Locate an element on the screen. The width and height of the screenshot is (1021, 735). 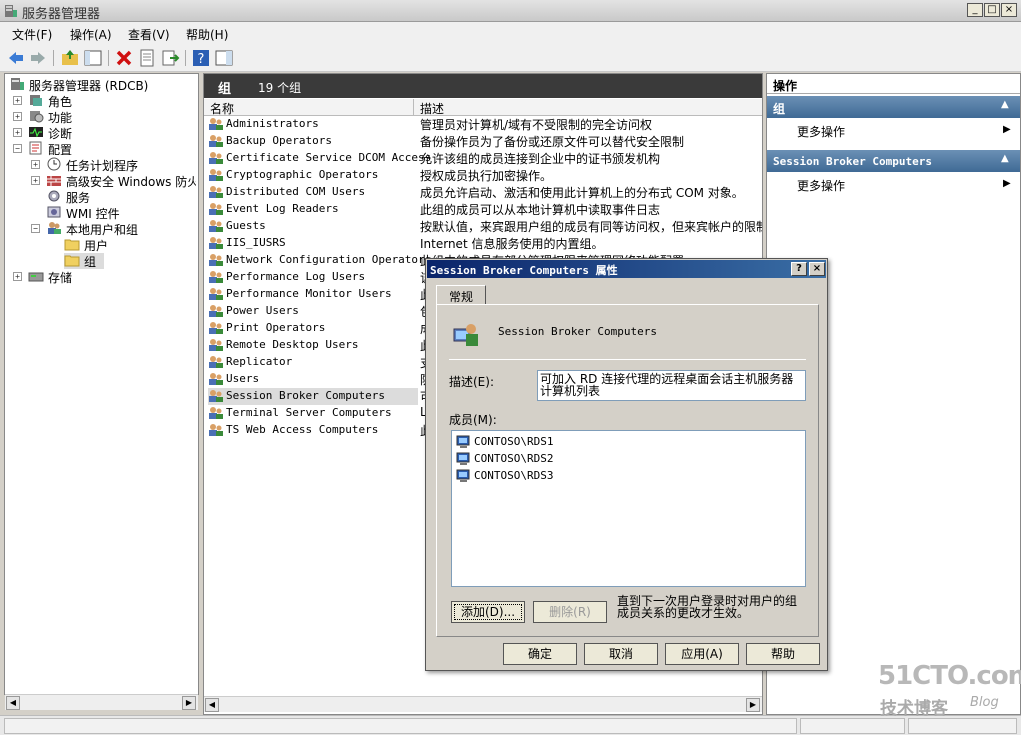
group-name-cell: Performance Monitor Users is located at coordinates (309, 293).